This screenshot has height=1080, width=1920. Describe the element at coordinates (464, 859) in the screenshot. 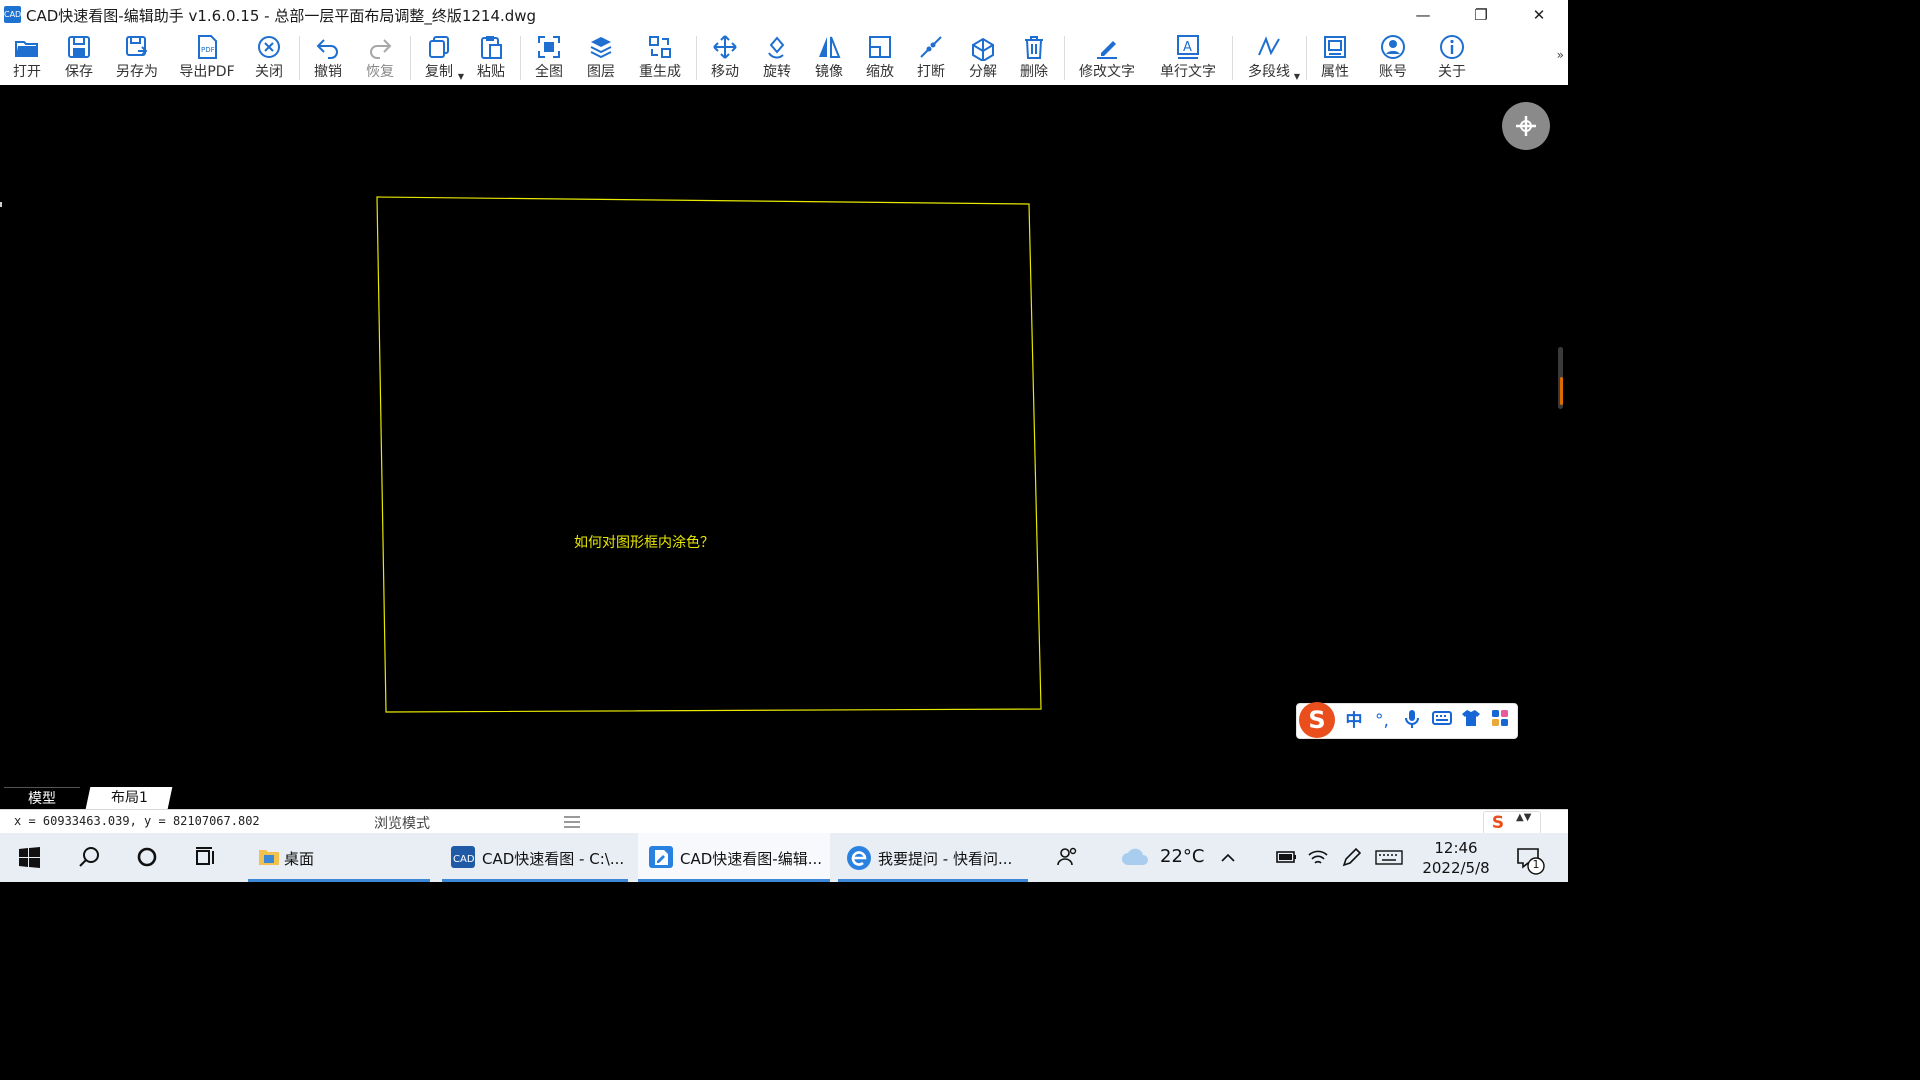

I see `svg-text: CAD` at that location.